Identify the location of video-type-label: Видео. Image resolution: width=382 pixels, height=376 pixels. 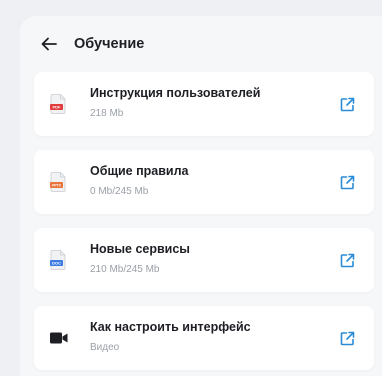
(105, 347).